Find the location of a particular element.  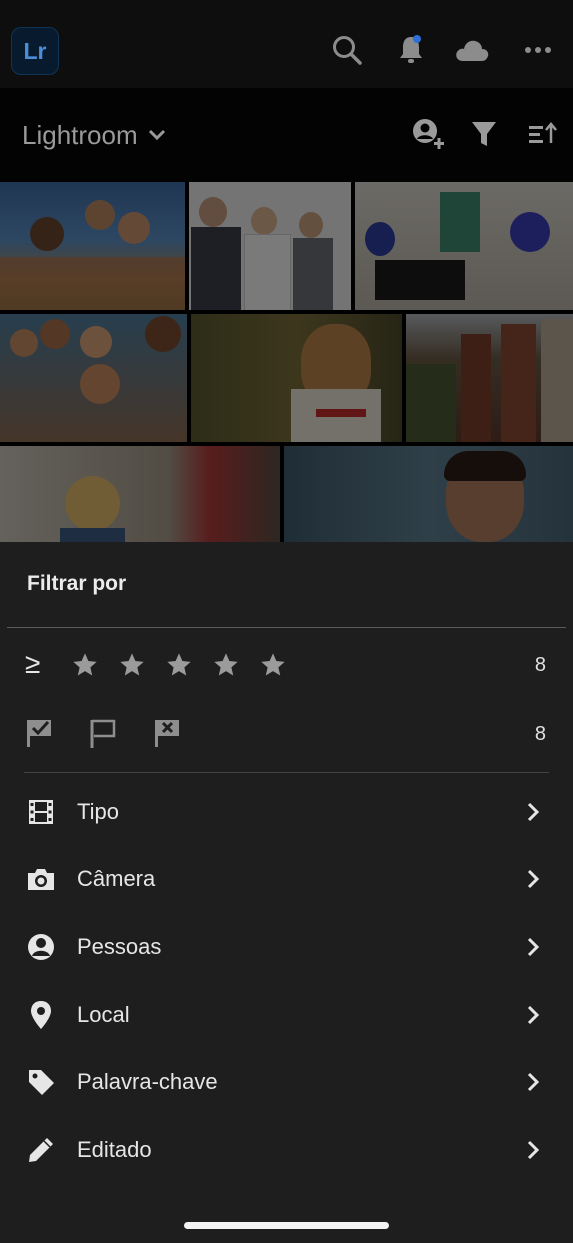

houses-row-photo is located at coordinates (489, 378).